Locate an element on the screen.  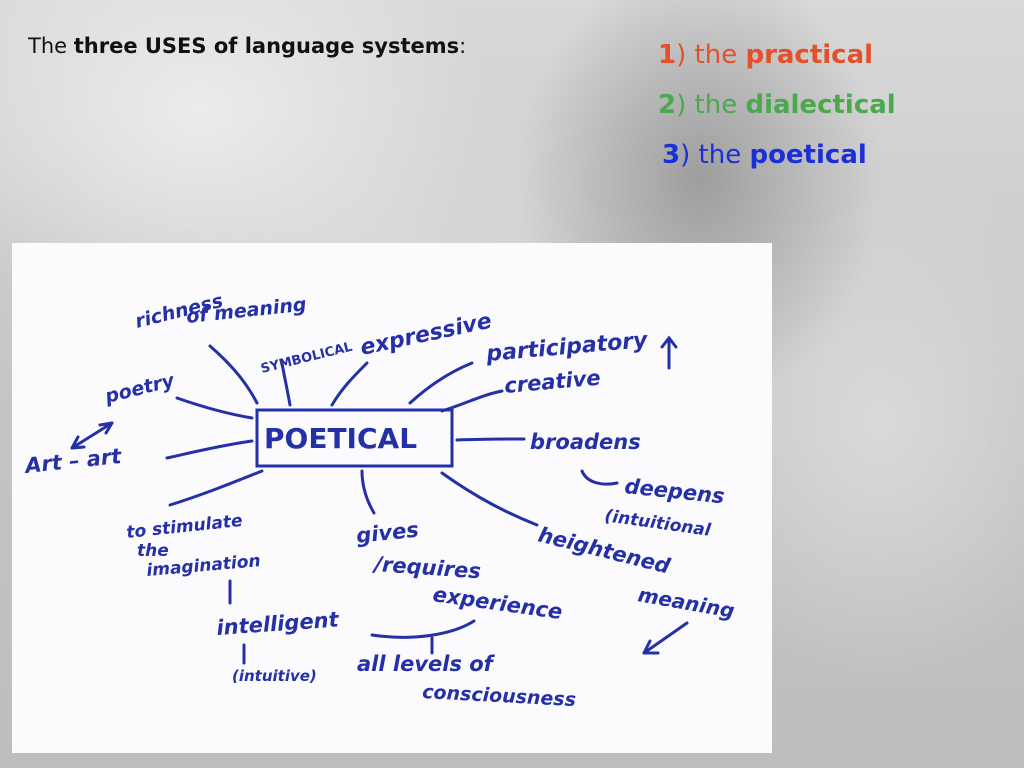
node-participatory: participatory is located at coordinates (567, 347).